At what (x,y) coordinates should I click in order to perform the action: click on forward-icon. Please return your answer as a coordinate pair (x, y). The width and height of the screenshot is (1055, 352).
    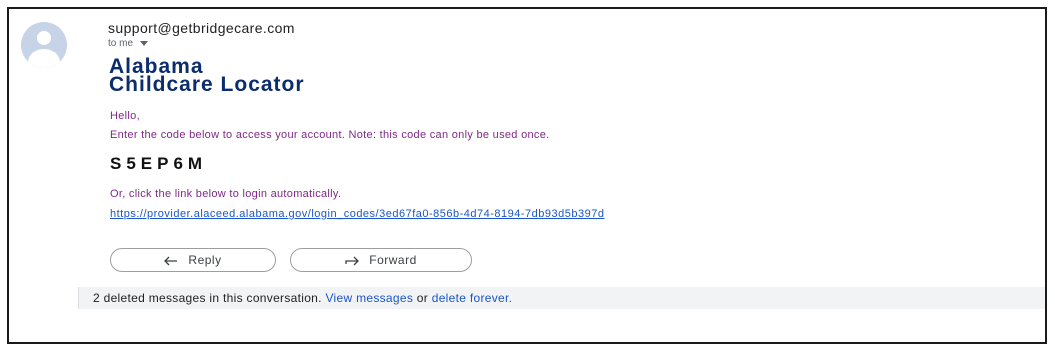
    Looking at the image, I should click on (352, 261).